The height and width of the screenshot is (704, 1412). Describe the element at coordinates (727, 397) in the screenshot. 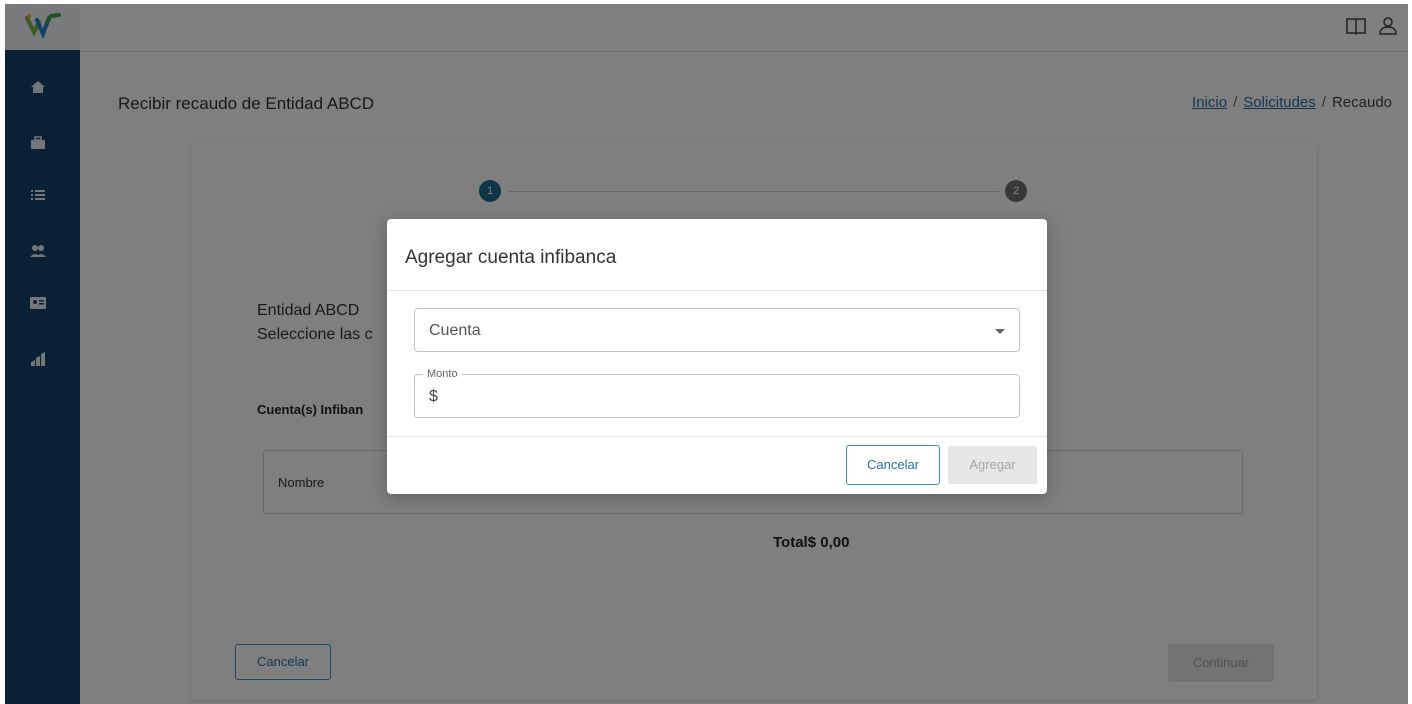

I see `amount-input` at that location.